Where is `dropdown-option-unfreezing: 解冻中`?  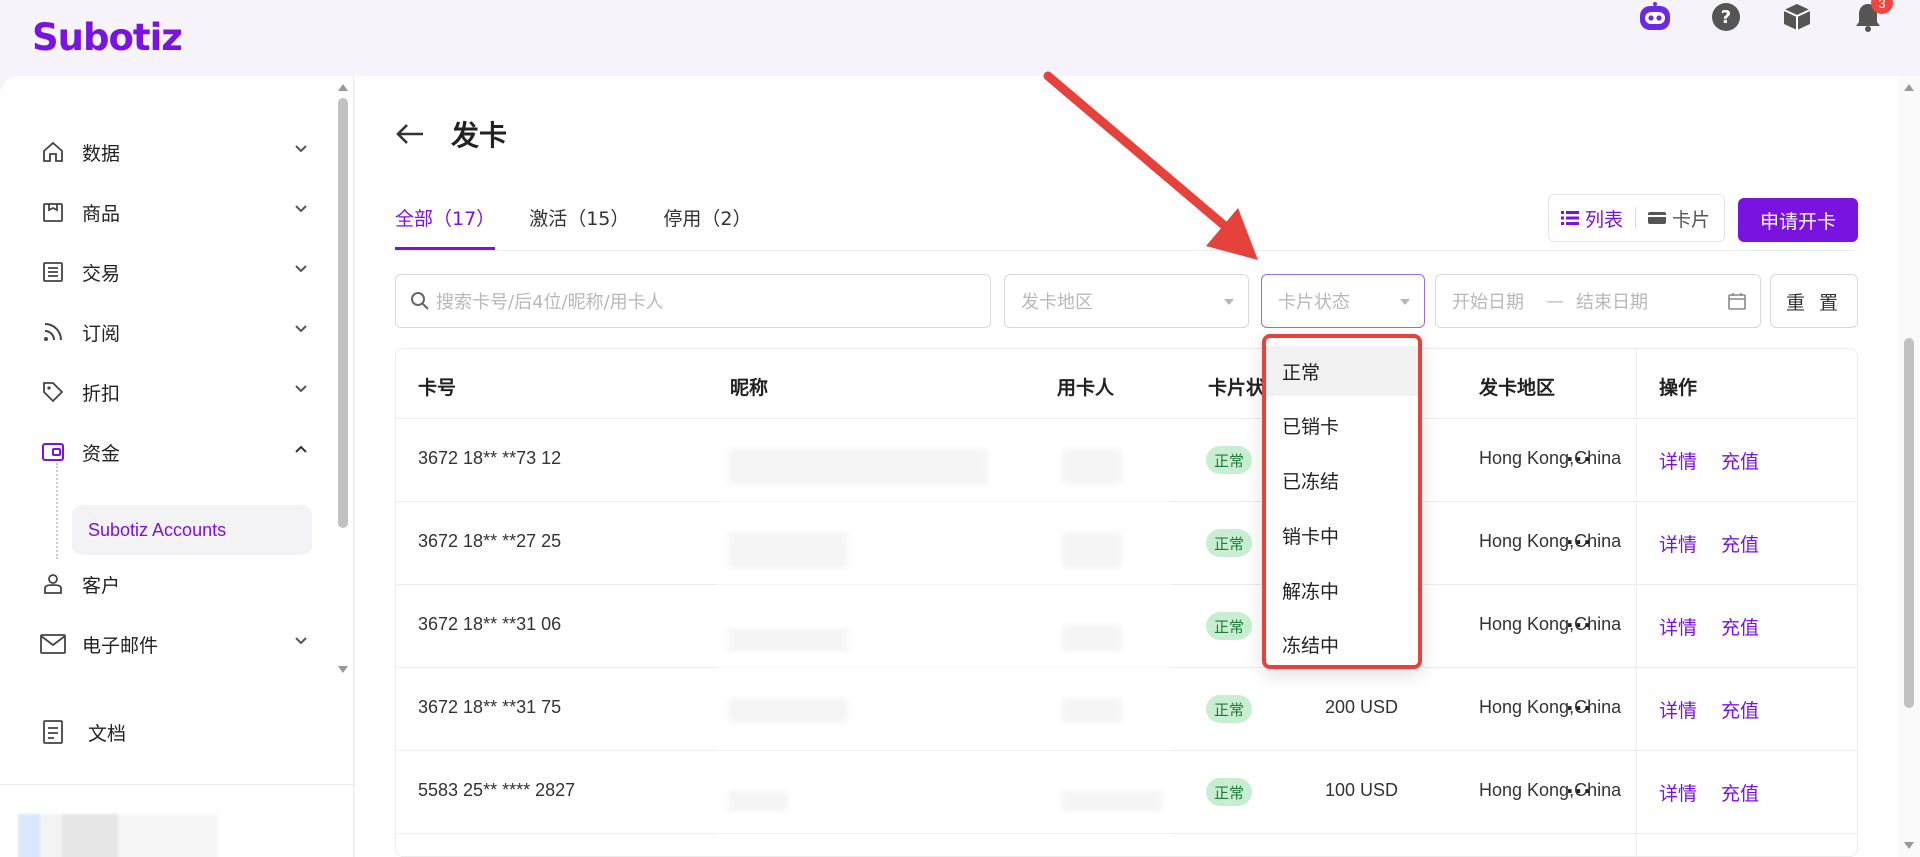
dropdown-option-unfreezing: 解冻中 is located at coordinates (1342, 590).